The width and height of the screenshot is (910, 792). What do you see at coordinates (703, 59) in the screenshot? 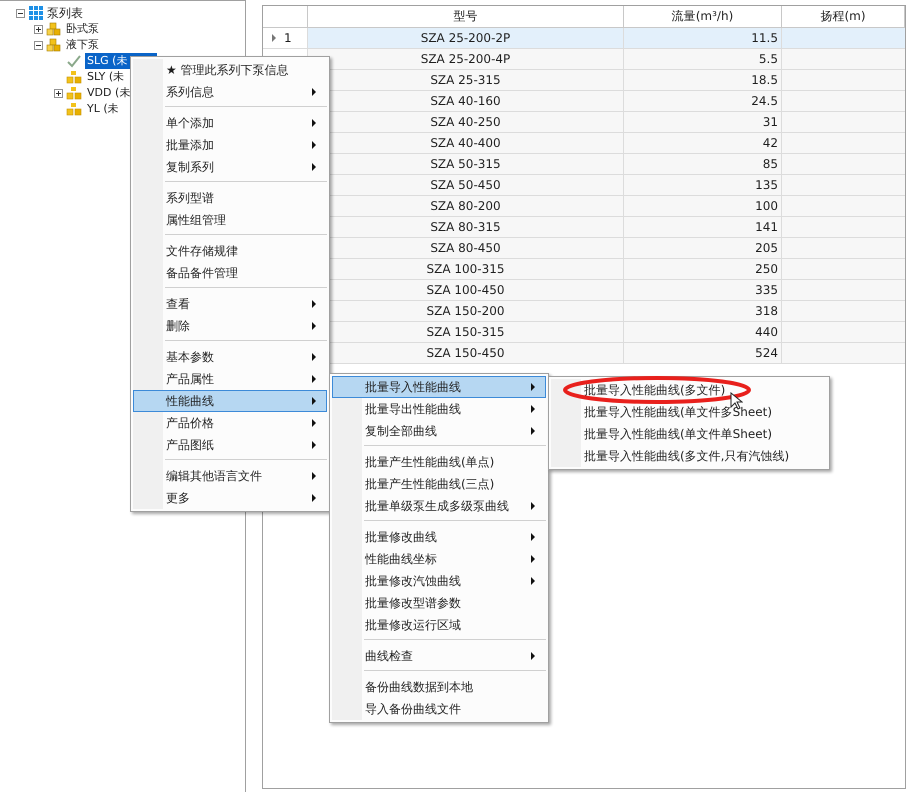
I see `table-cell: 5.5` at bounding box center [703, 59].